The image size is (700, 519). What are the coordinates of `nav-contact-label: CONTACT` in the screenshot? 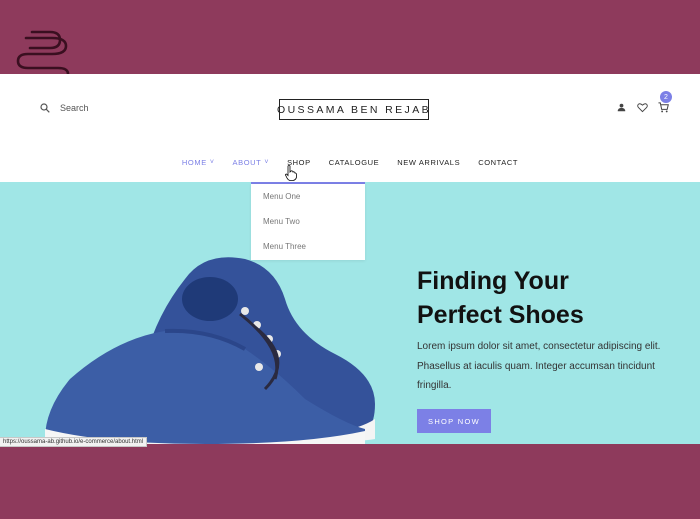 It's located at (498, 162).